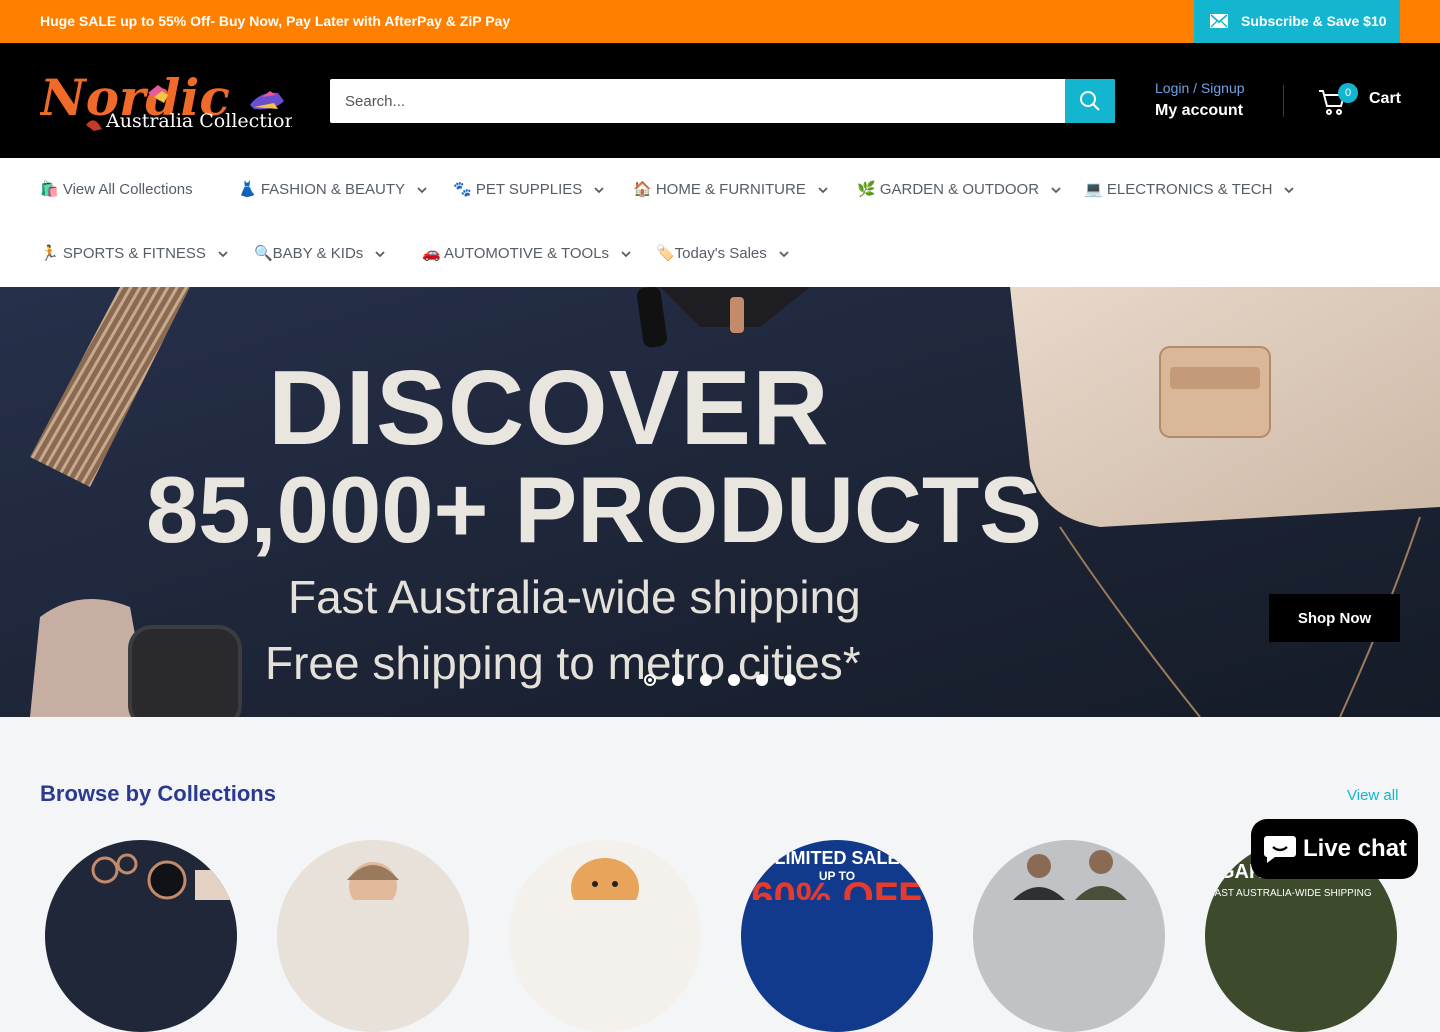 This screenshot has width=1440, height=1032. Describe the element at coordinates (1360, 101) in the screenshot. I see `cart-button: 0 Cart` at that location.